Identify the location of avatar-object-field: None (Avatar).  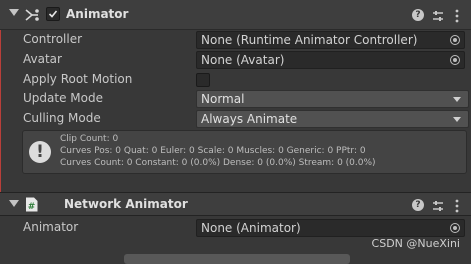
(330, 60).